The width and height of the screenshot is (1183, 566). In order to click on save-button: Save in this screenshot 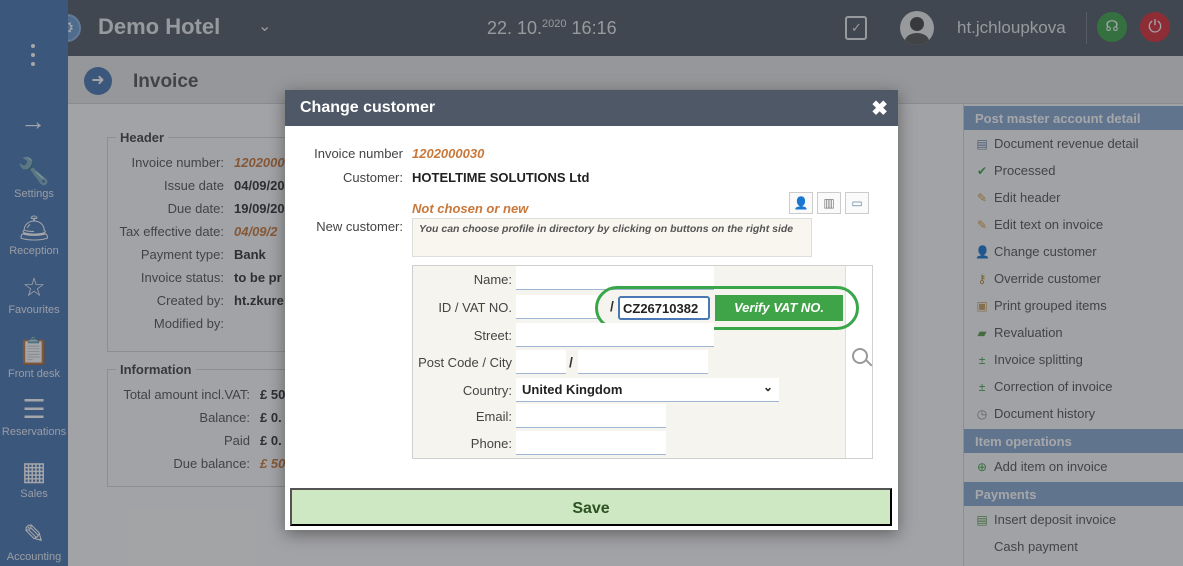, I will do `click(591, 507)`.